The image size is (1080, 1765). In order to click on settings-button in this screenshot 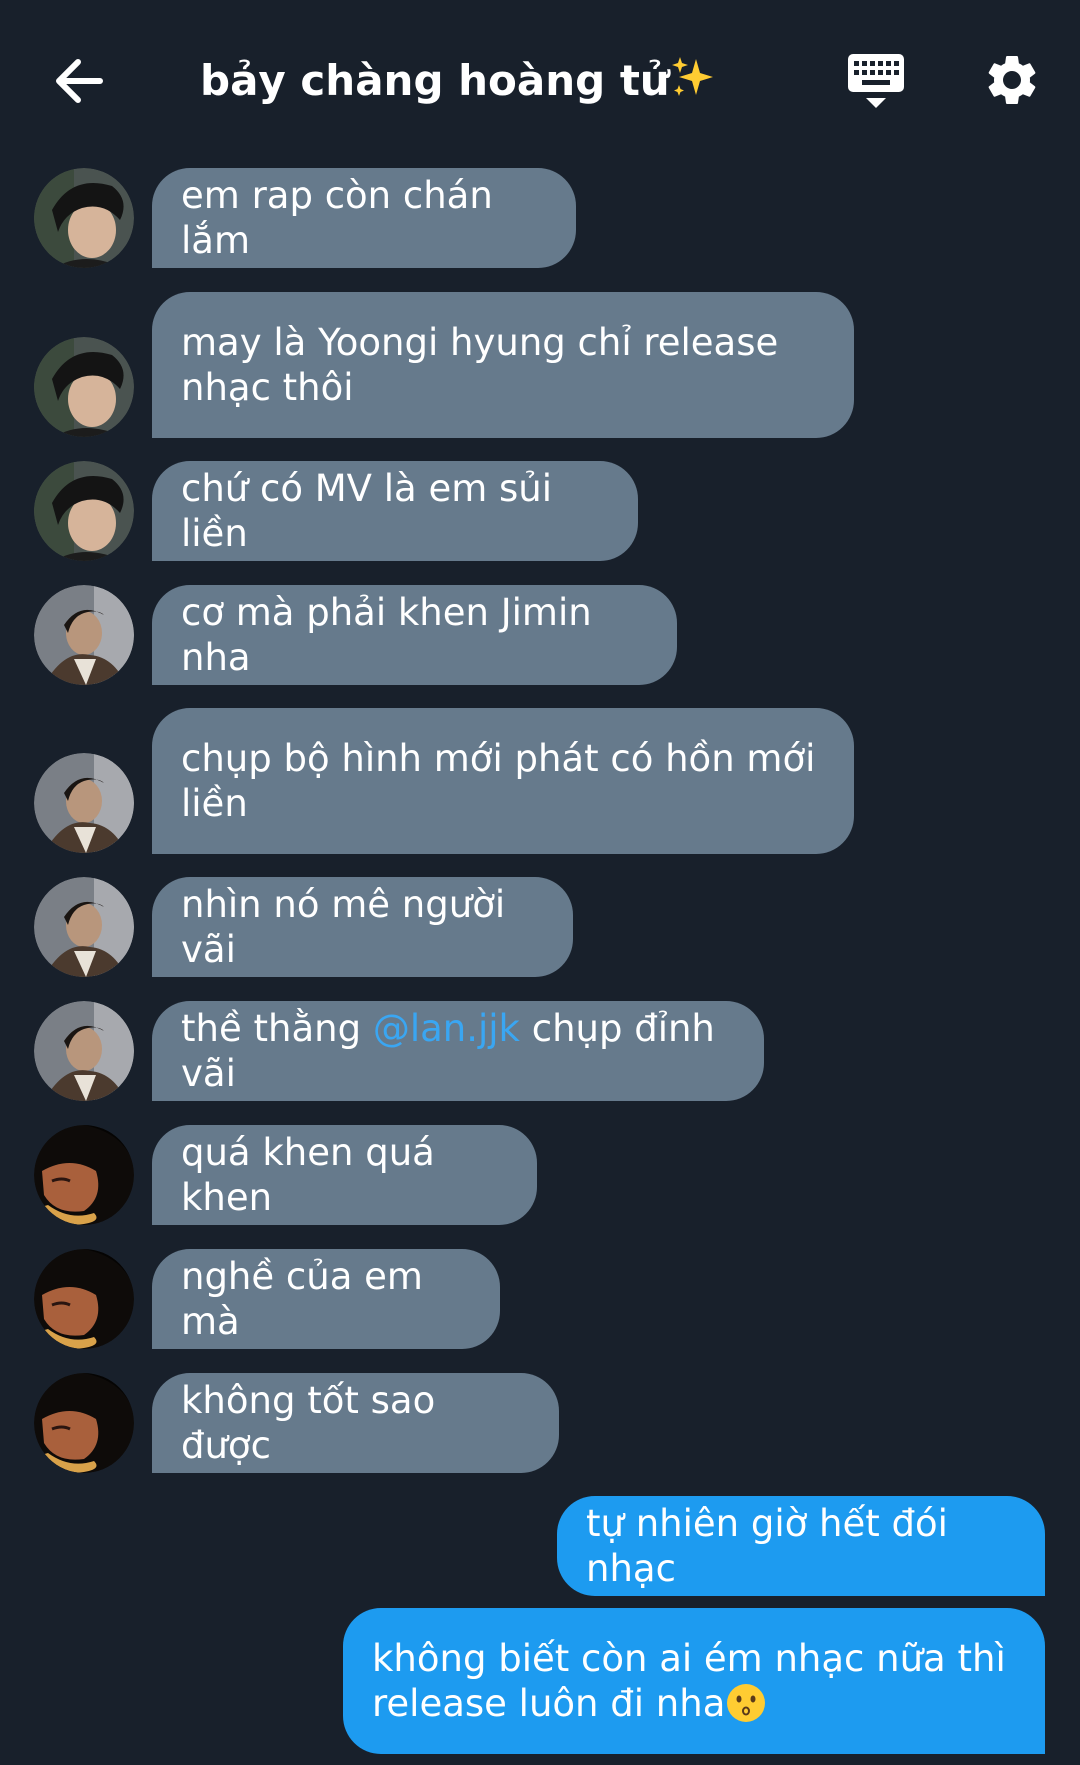, I will do `click(1012, 80)`.